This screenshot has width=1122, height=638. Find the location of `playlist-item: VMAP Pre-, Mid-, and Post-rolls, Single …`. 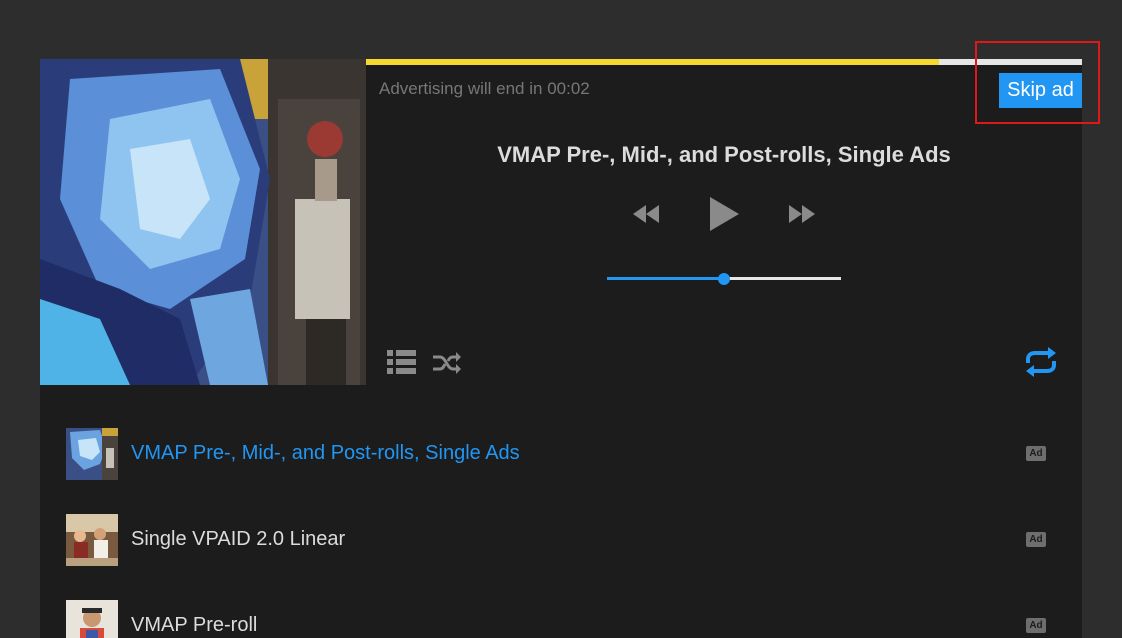

playlist-item: VMAP Pre-, Mid-, and Post-rolls, Single … is located at coordinates (561, 454).